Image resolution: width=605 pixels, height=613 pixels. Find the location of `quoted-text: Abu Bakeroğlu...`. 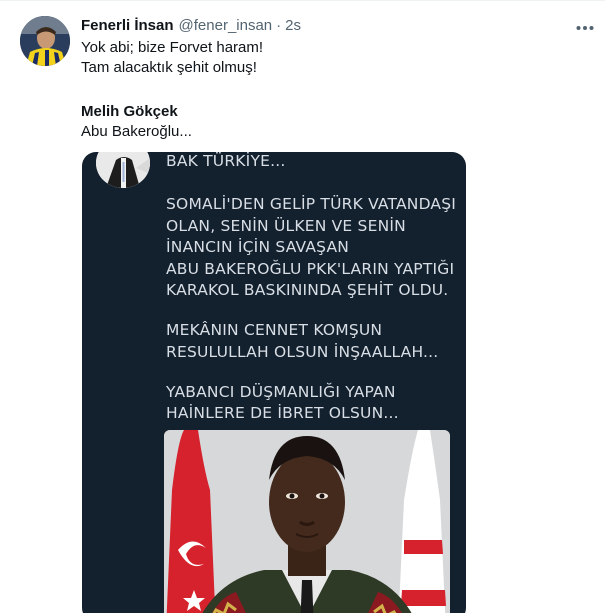

quoted-text: Abu Bakeroğlu... is located at coordinates (136, 131).